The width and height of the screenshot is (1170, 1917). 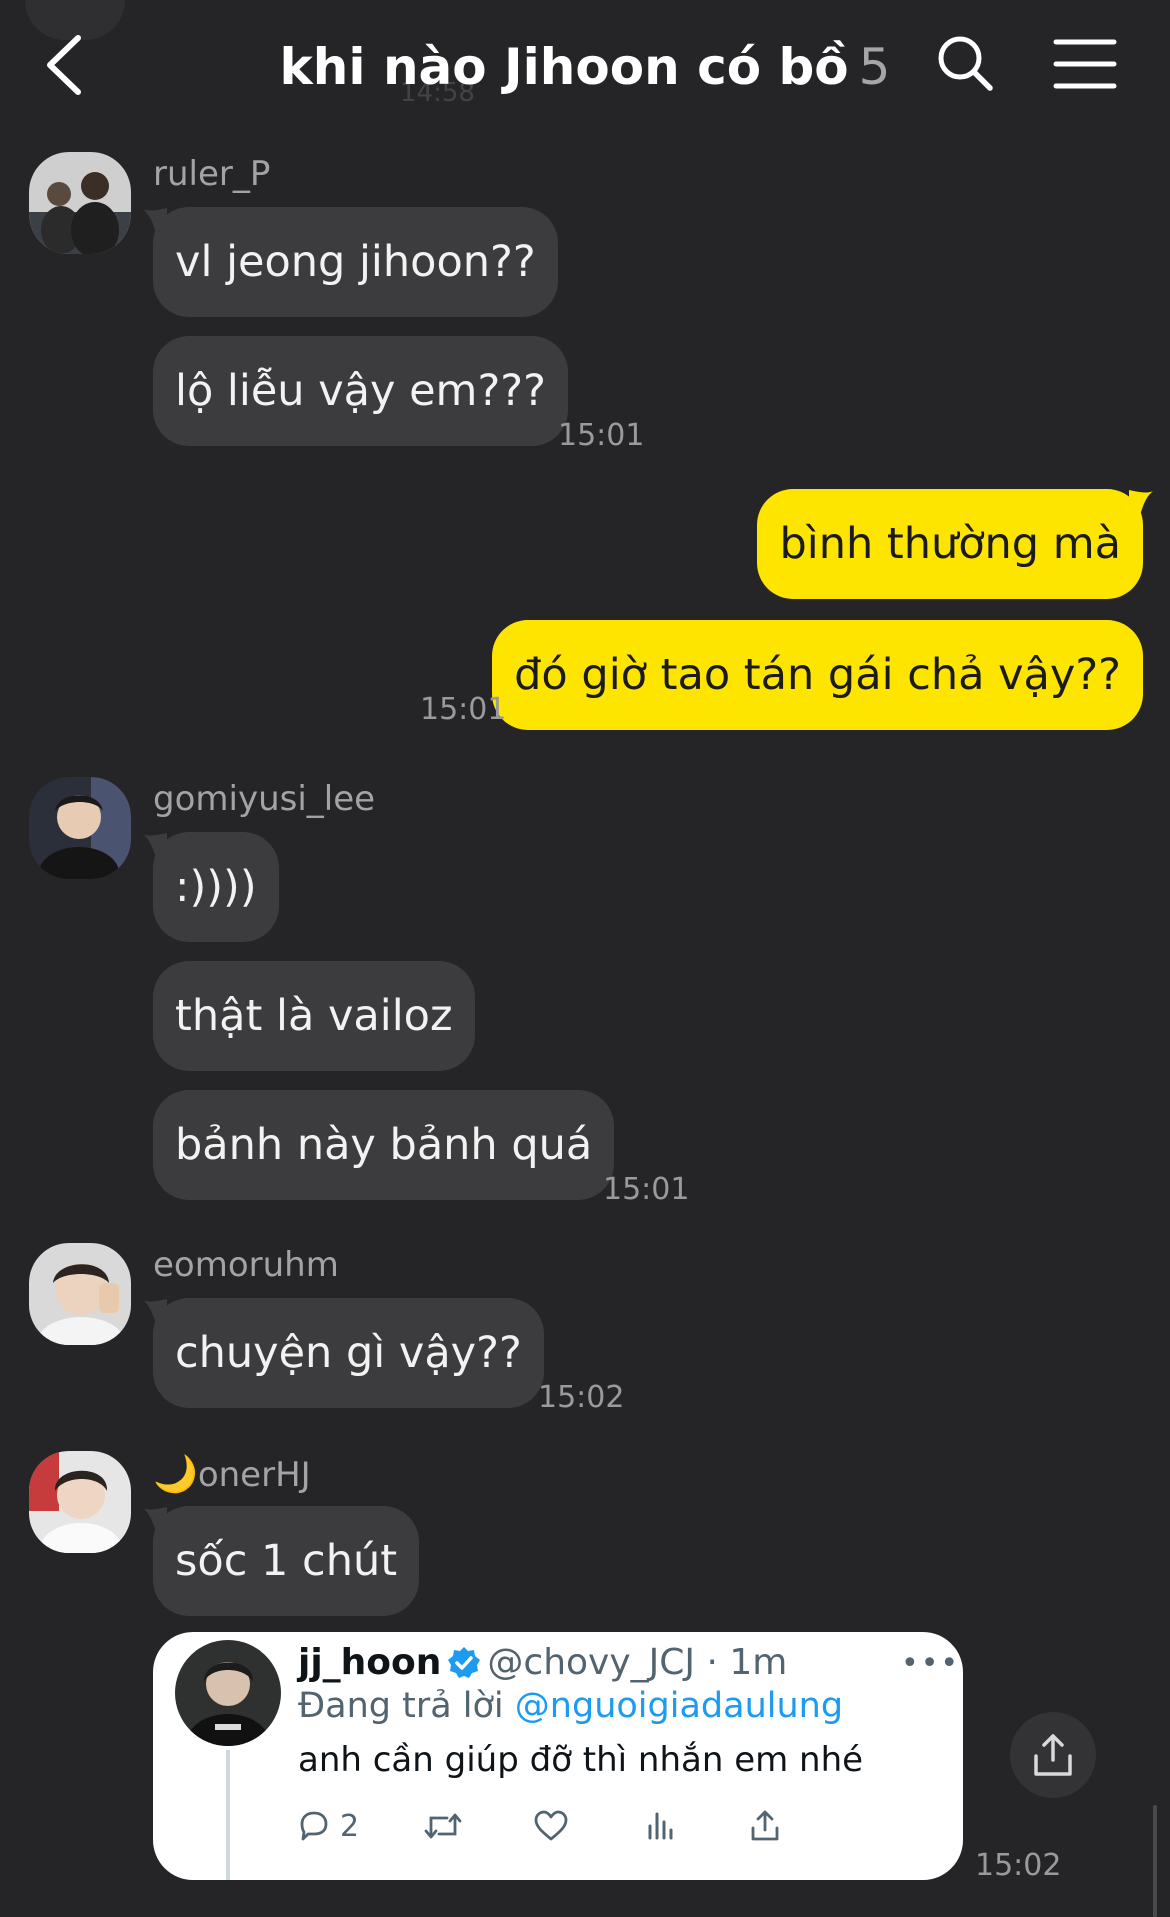 I want to click on avatar-gomiyusi-lee, so click(x=80, y=828).